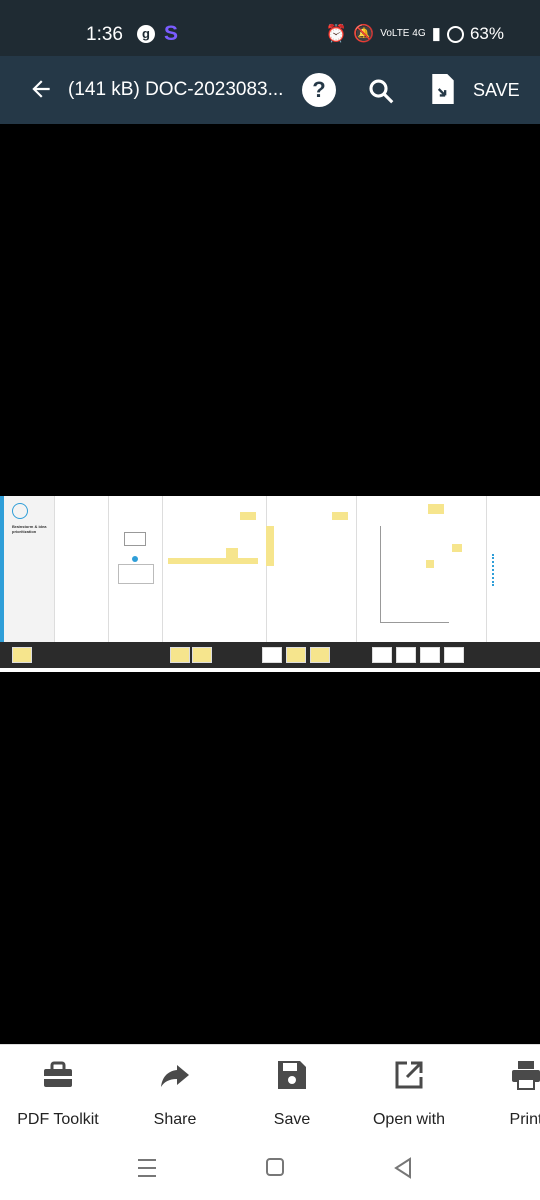 The image size is (540, 1200). I want to click on page-thumbnail-bar, so click(270, 655).